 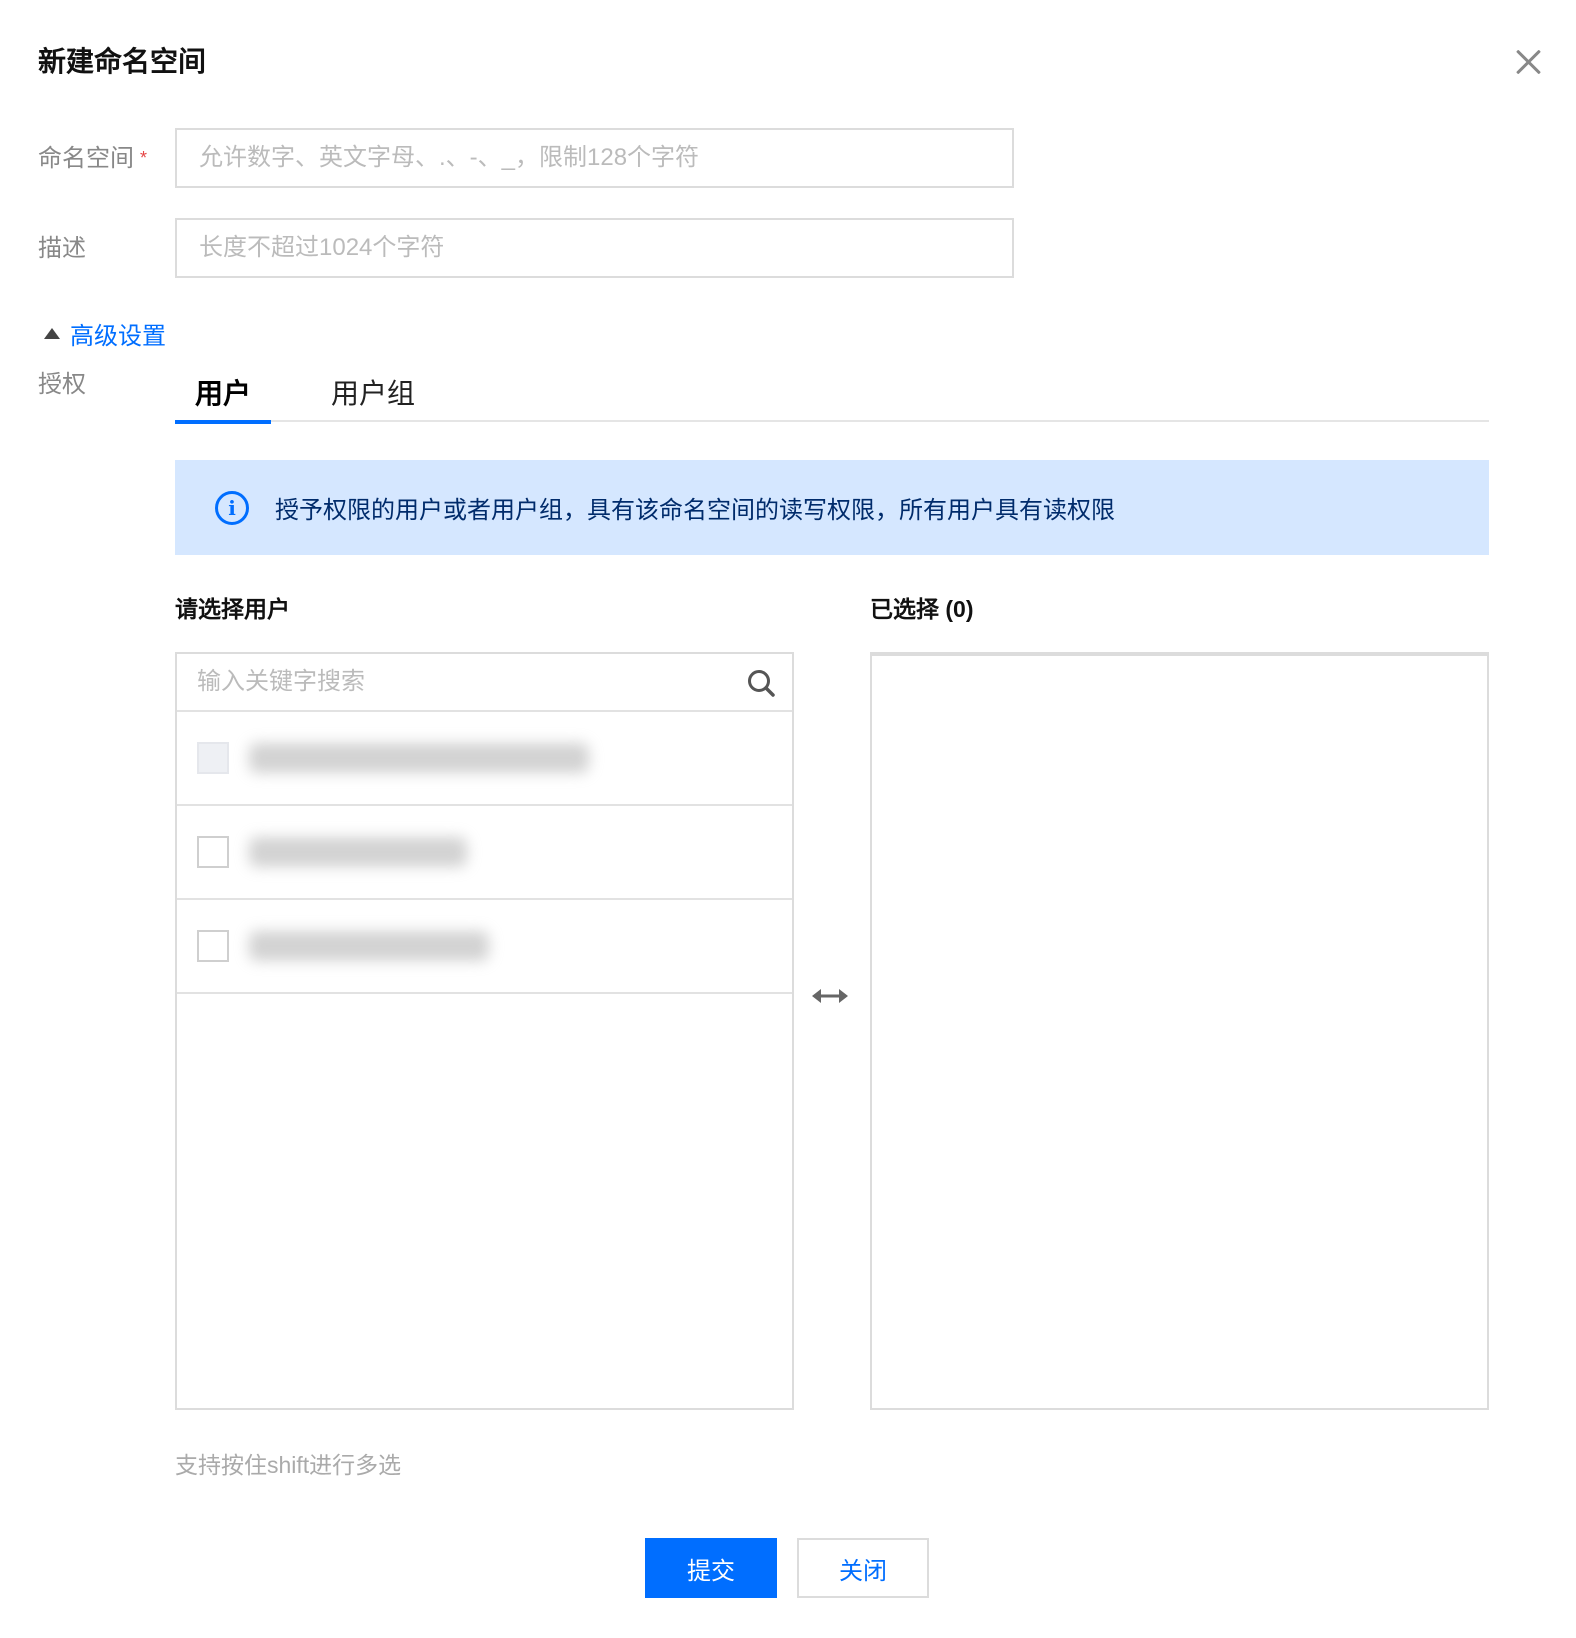 What do you see at coordinates (922, 609) in the screenshot?
I see `selected-title: 已选择 (0)` at bounding box center [922, 609].